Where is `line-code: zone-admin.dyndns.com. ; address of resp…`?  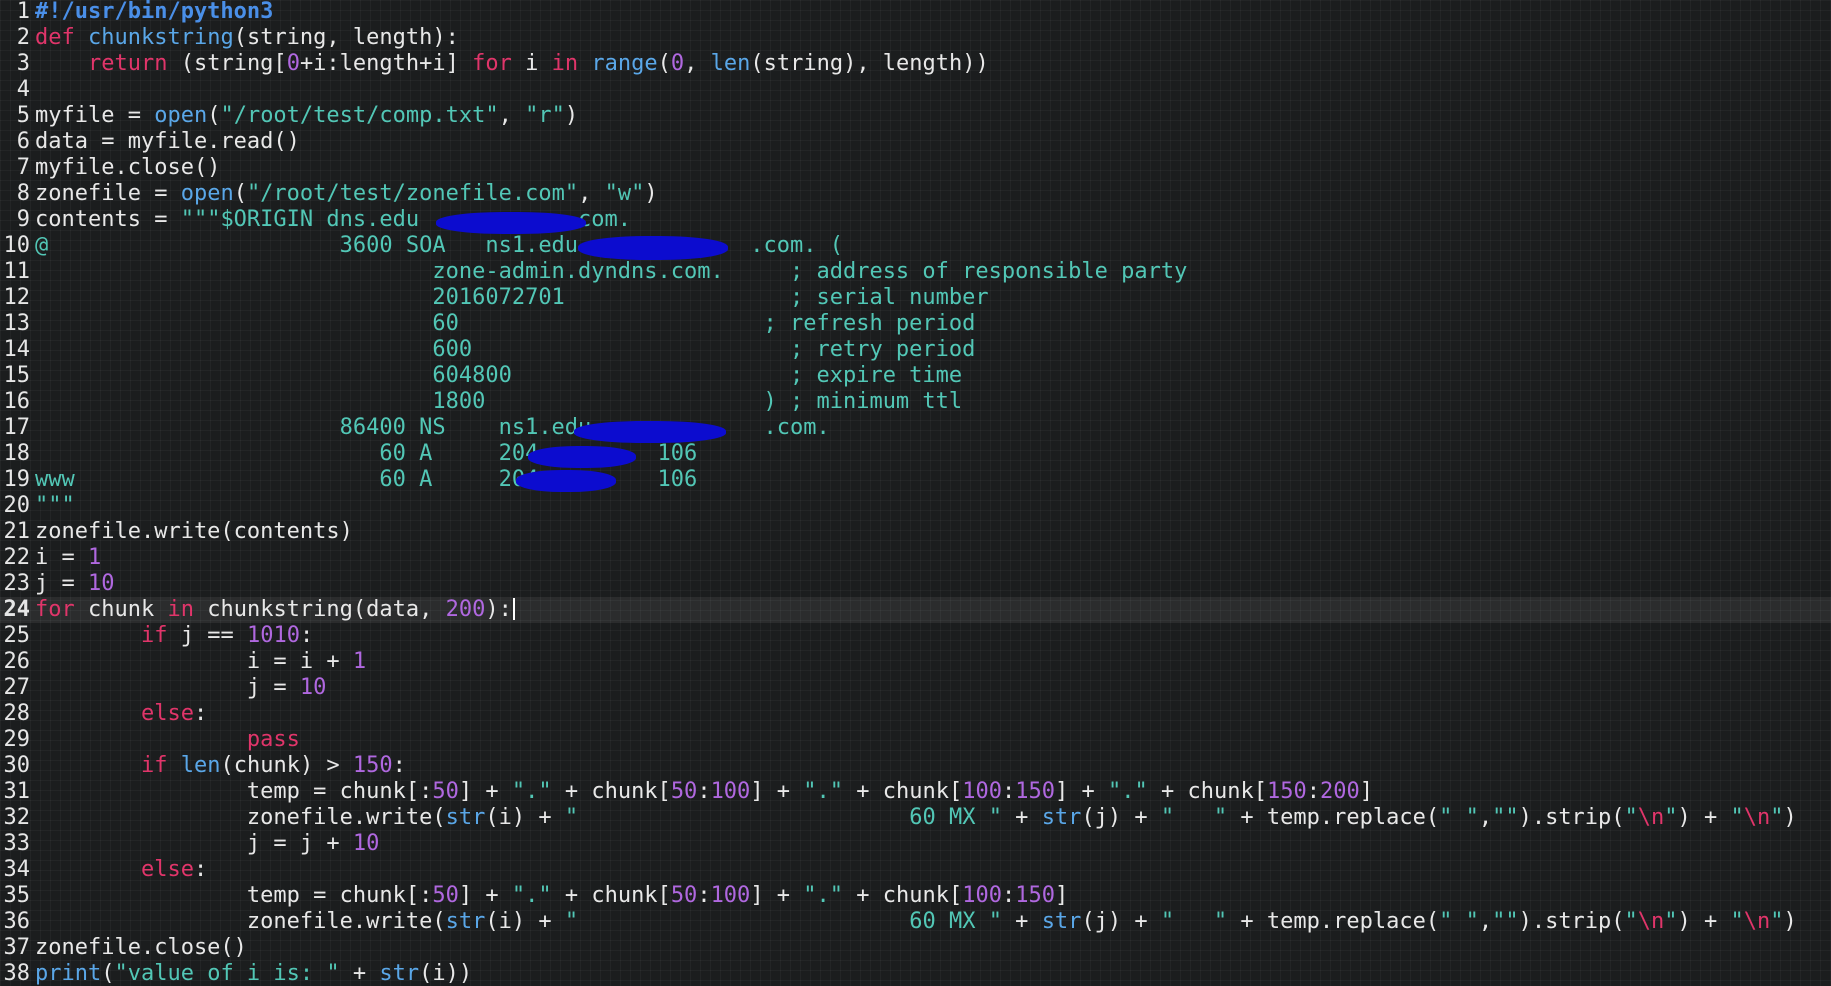 line-code: zone-admin.dyndns.com. ; address of resp… is located at coordinates (611, 272).